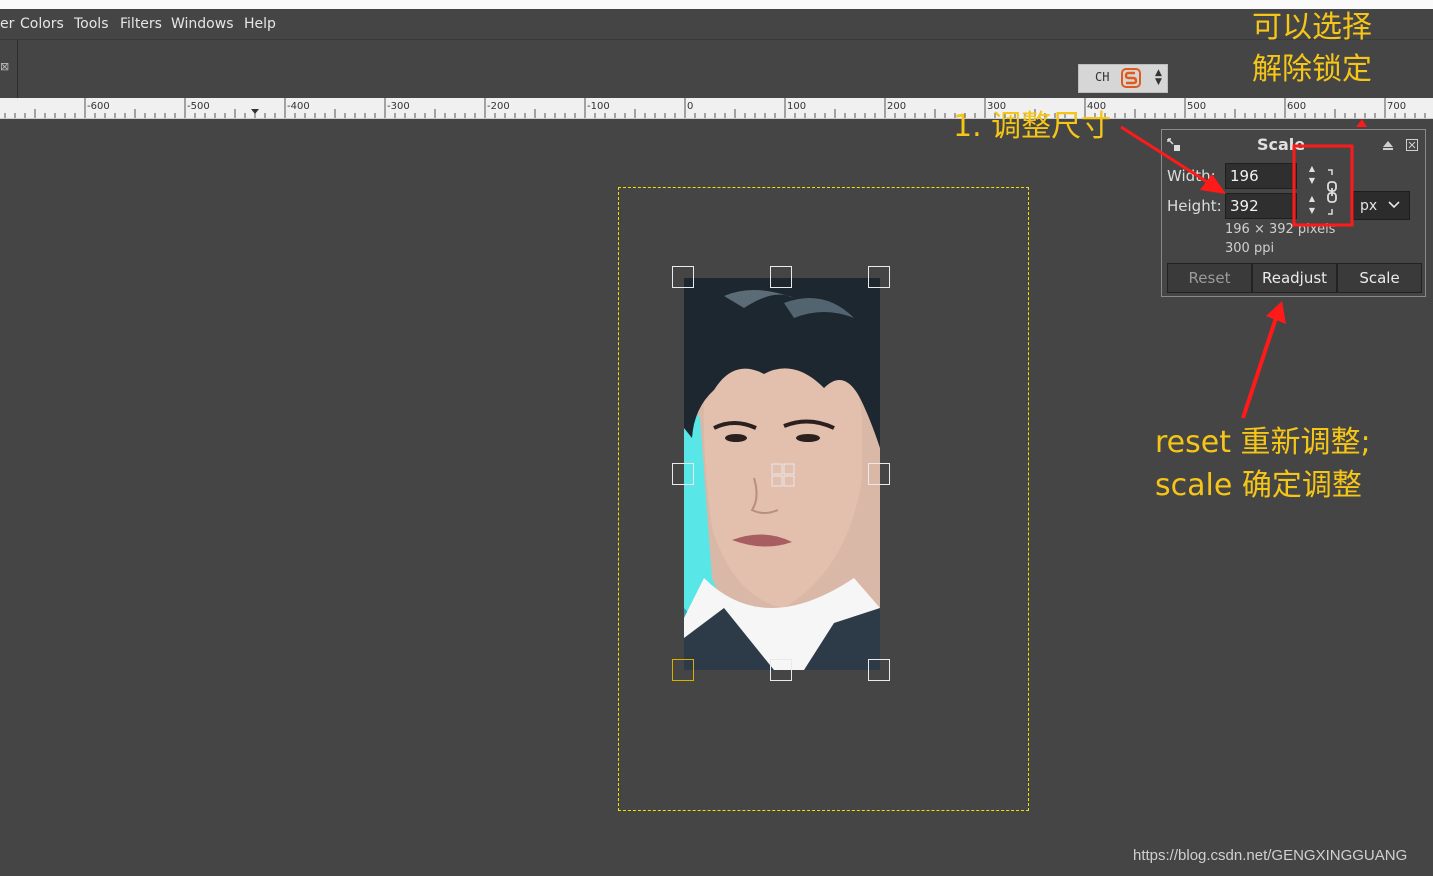 The height and width of the screenshot is (876, 1433). What do you see at coordinates (1412, 145) in the screenshot?
I see `close-icon` at bounding box center [1412, 145].